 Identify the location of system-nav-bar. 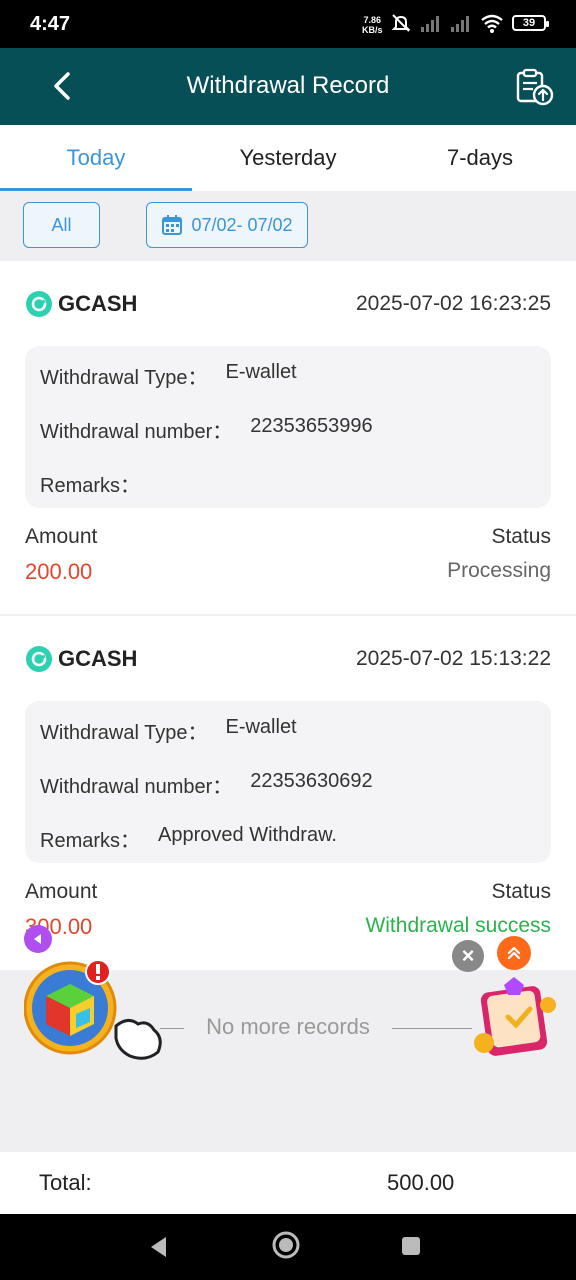
(288, 1247).